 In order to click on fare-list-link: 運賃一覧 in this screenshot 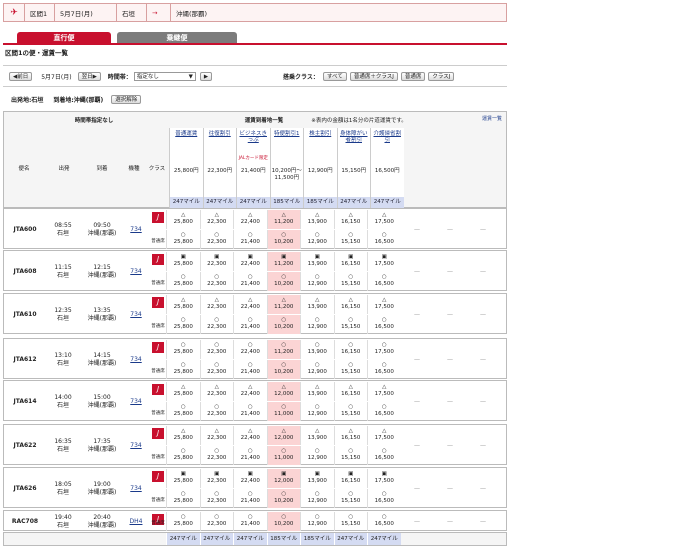, I will do `click(492, 118)`.